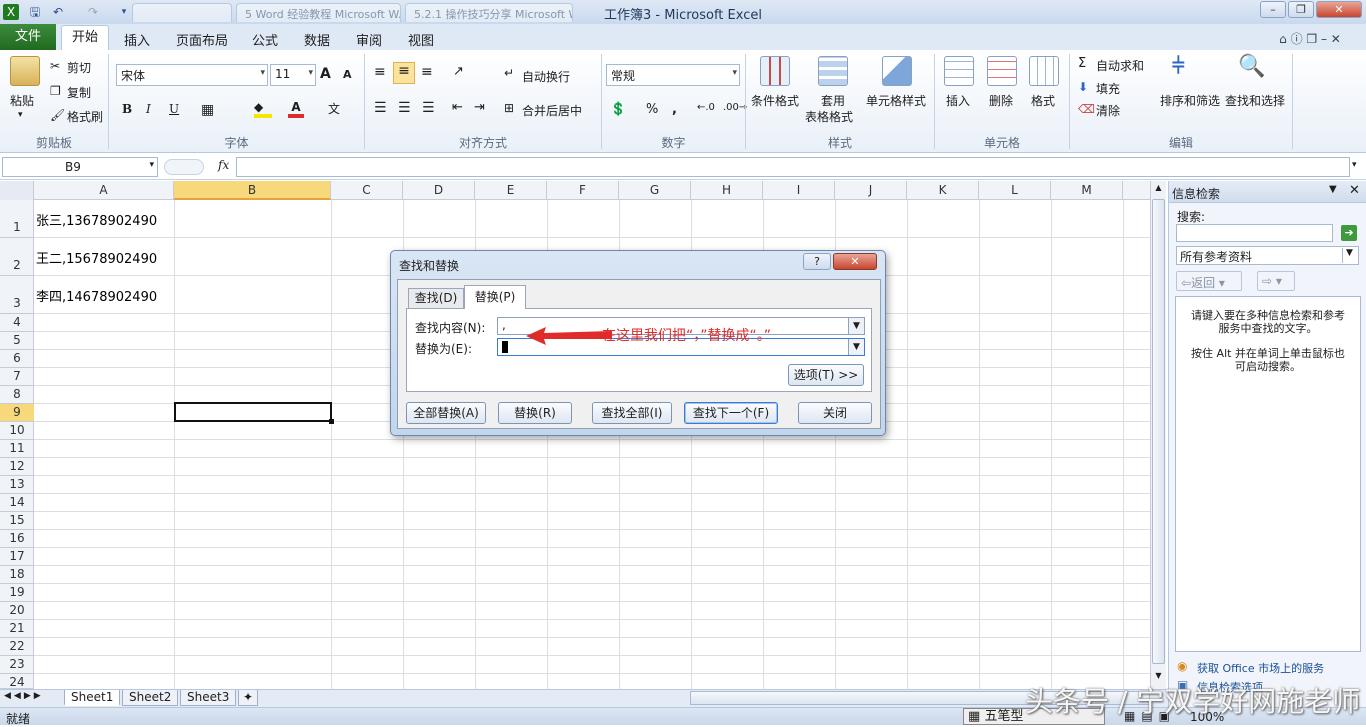 The height and width of the screenshot is (727, 1366). Describe the element at coordinates (92, 698) in the screenshot. I see `sheet-tab-1: Sheet1` at that location.